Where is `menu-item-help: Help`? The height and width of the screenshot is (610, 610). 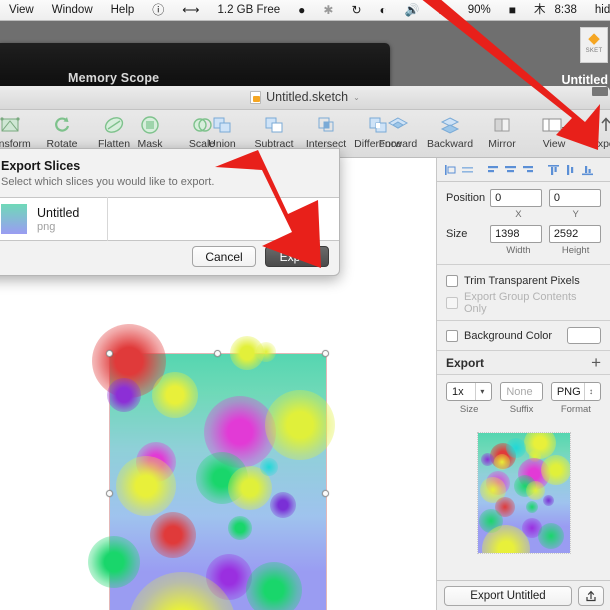 menu-item-help: Help is located at coordinates (123, 10).